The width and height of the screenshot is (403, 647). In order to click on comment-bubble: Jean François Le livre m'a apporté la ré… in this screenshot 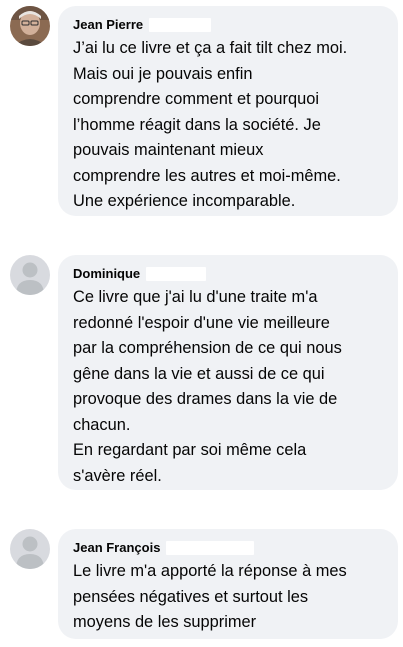, I will do `click(228, 584)`.